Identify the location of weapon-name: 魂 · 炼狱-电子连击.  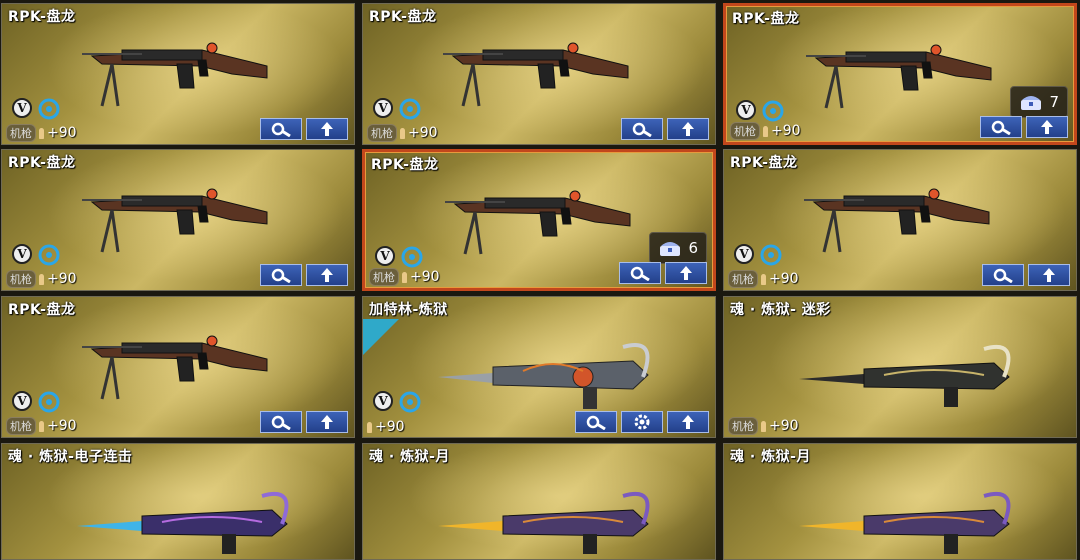
(70, 457).